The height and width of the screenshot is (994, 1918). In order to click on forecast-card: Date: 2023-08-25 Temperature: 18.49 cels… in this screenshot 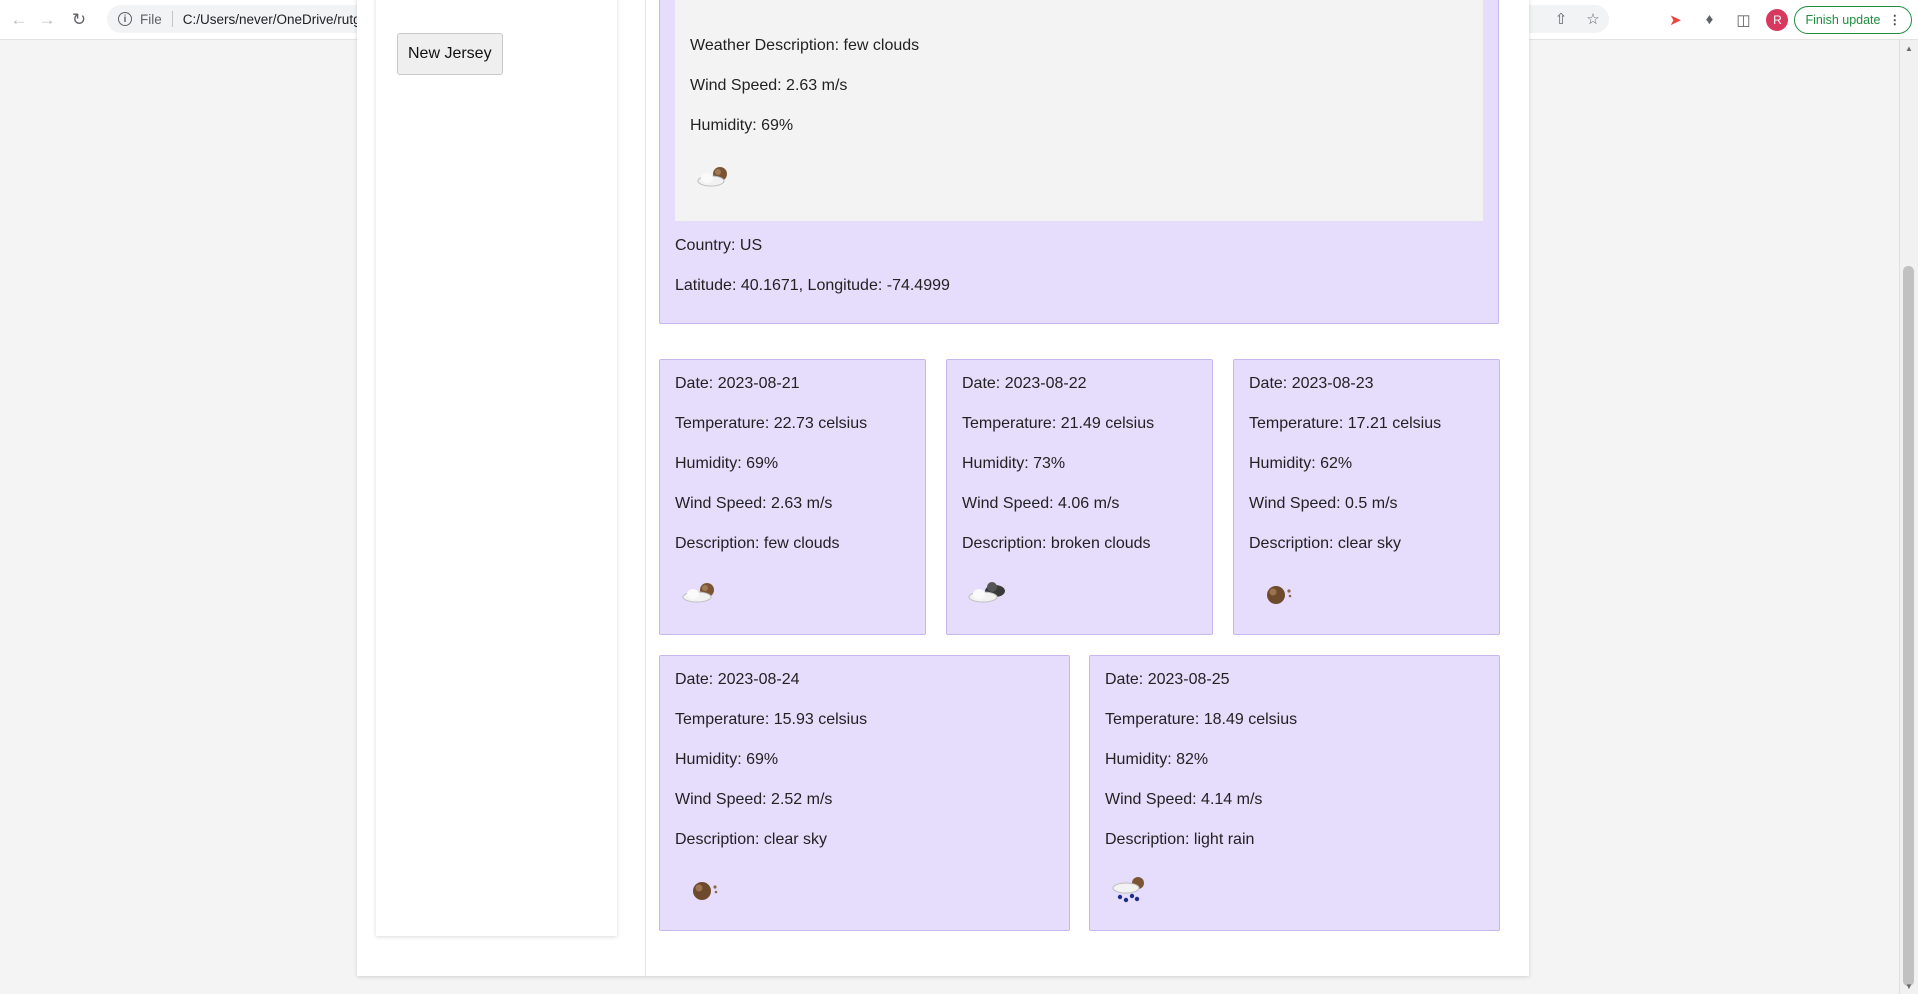, I will do `click(1294, 793)`.